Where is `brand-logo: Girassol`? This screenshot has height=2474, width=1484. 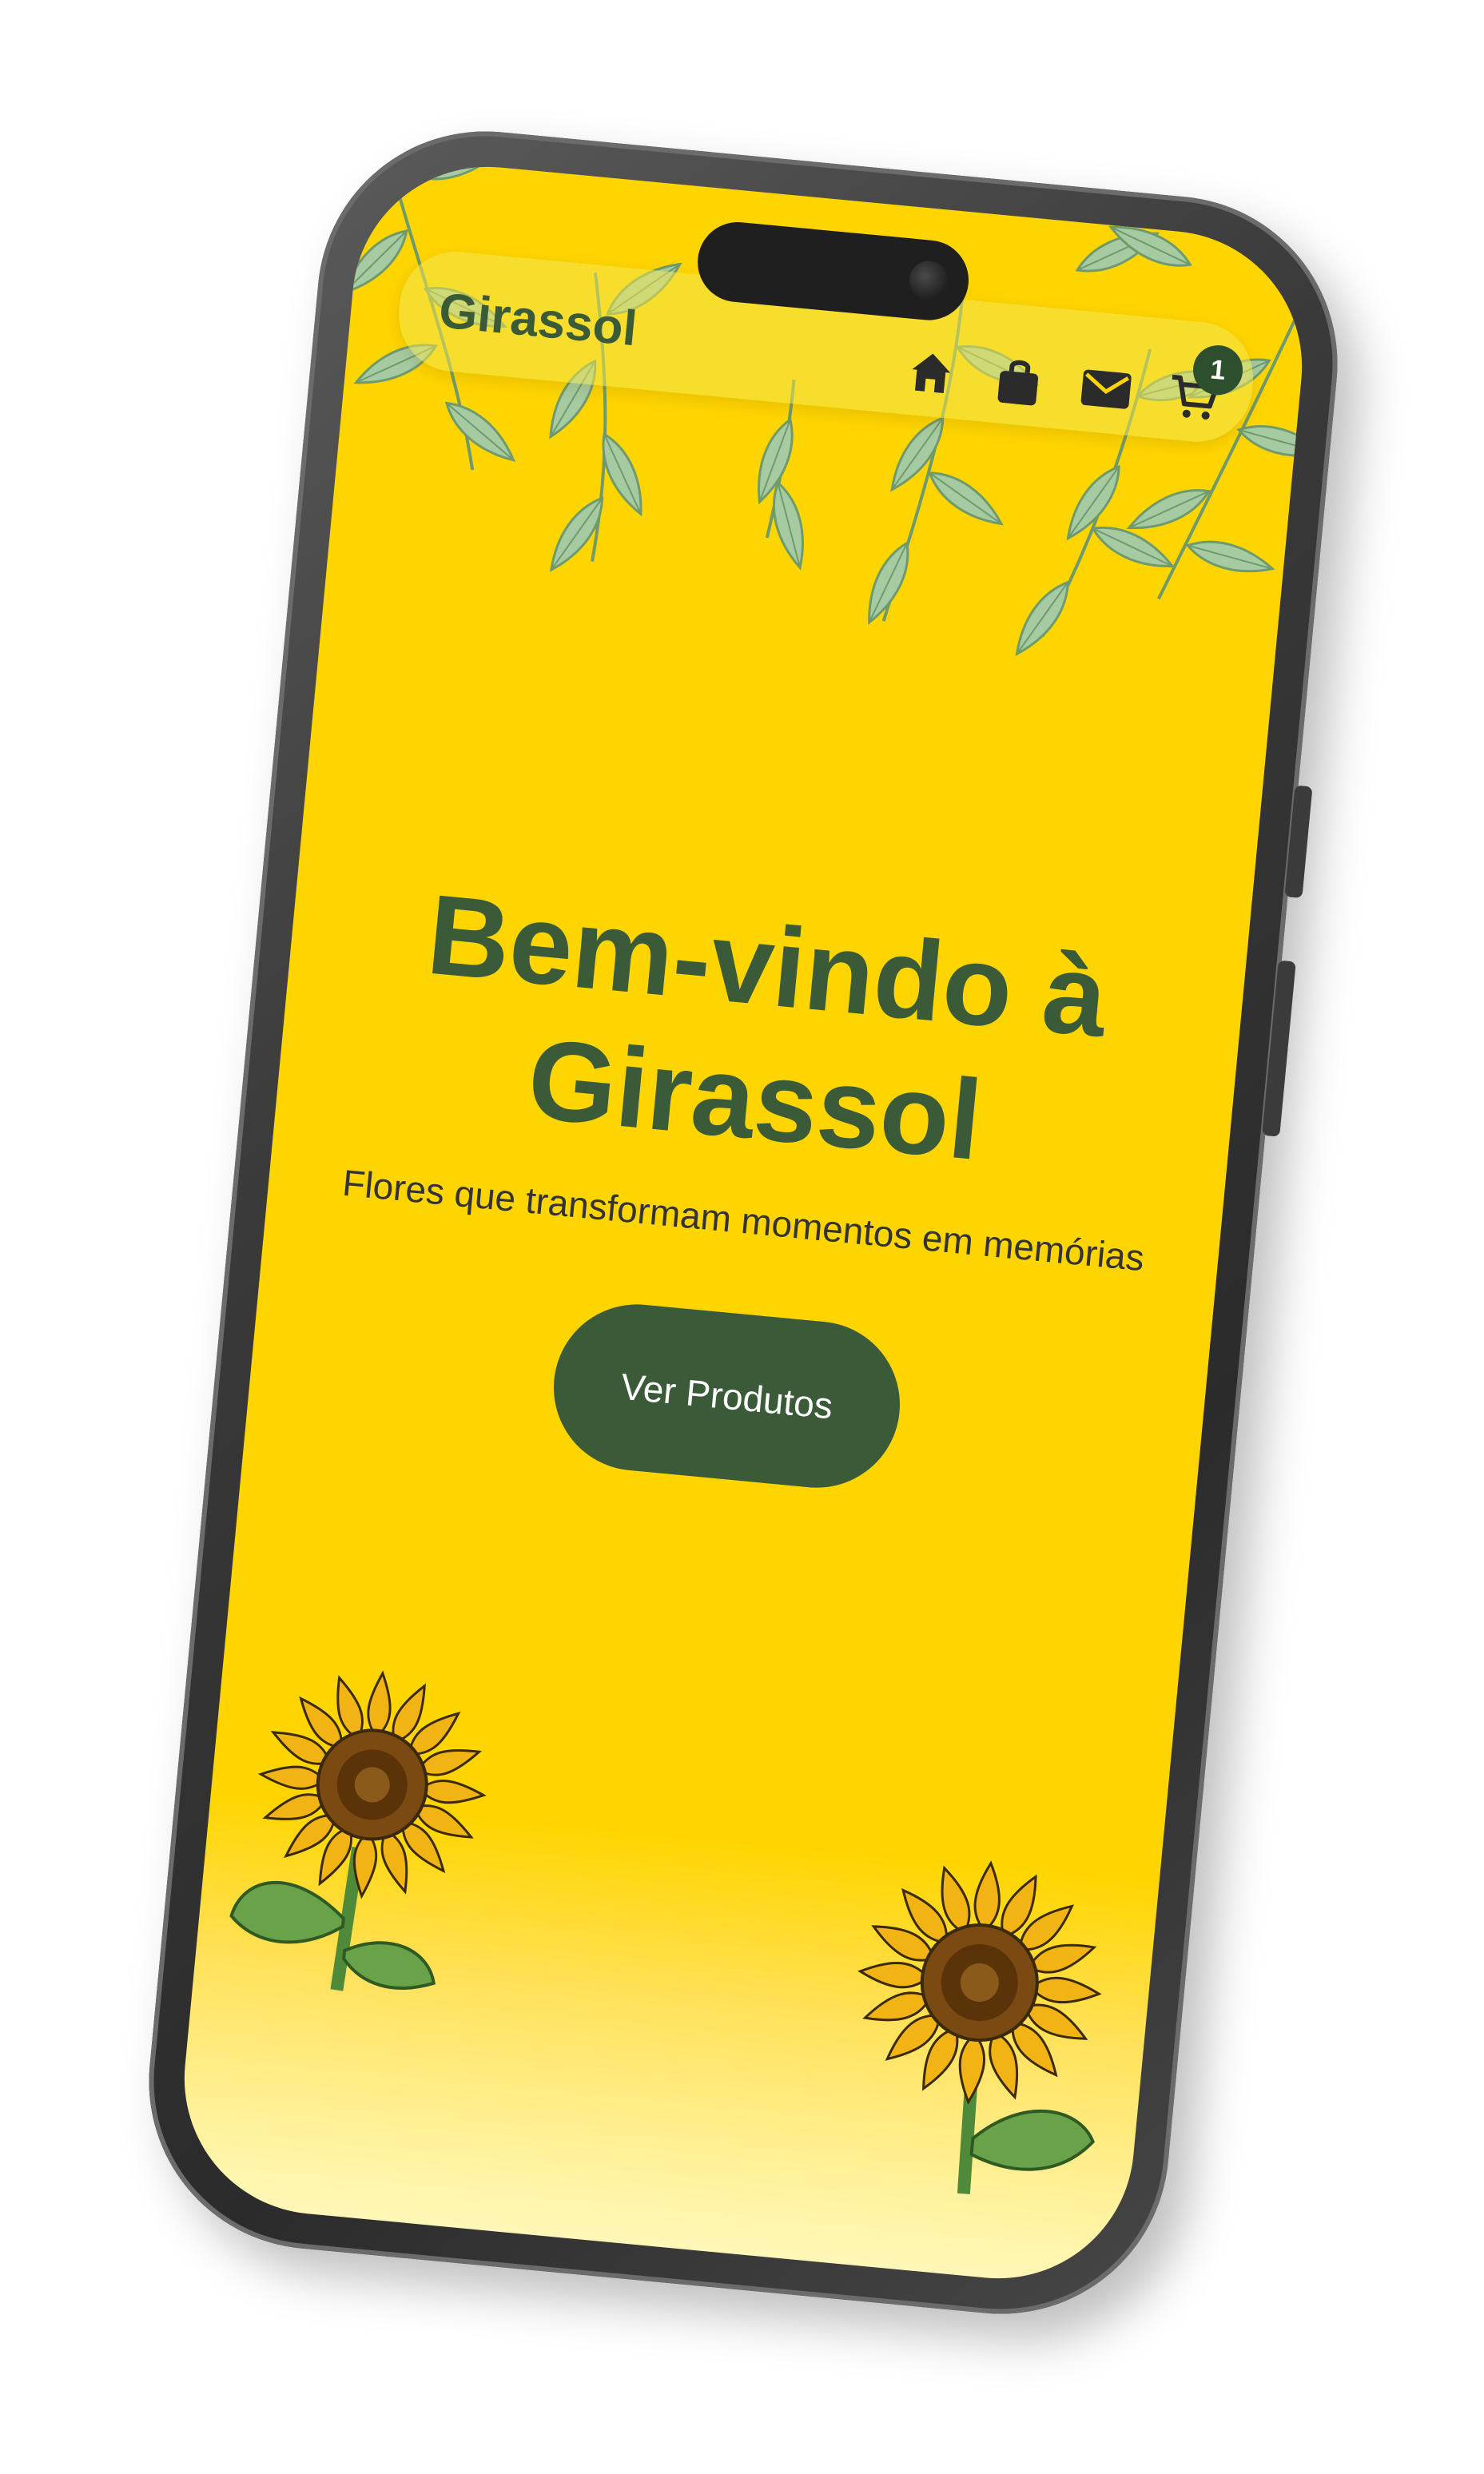
brand-logo: Girassol is located at coordinates (538, 319).